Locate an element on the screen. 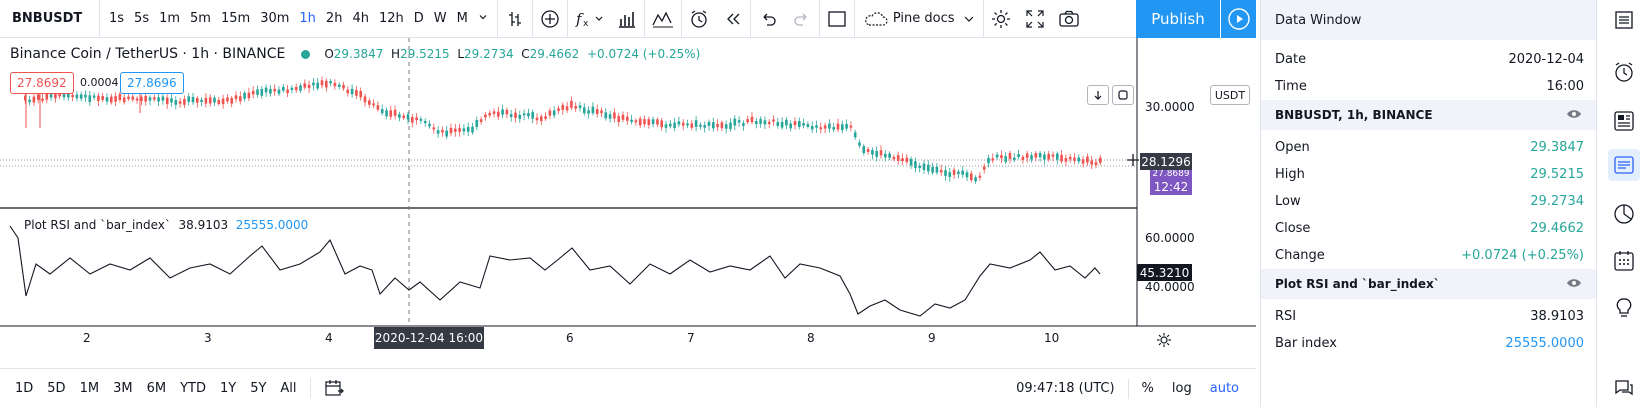 This screenshot has width=1650, height=407. interval-4h: 4h is located at coordinates (360, 18).